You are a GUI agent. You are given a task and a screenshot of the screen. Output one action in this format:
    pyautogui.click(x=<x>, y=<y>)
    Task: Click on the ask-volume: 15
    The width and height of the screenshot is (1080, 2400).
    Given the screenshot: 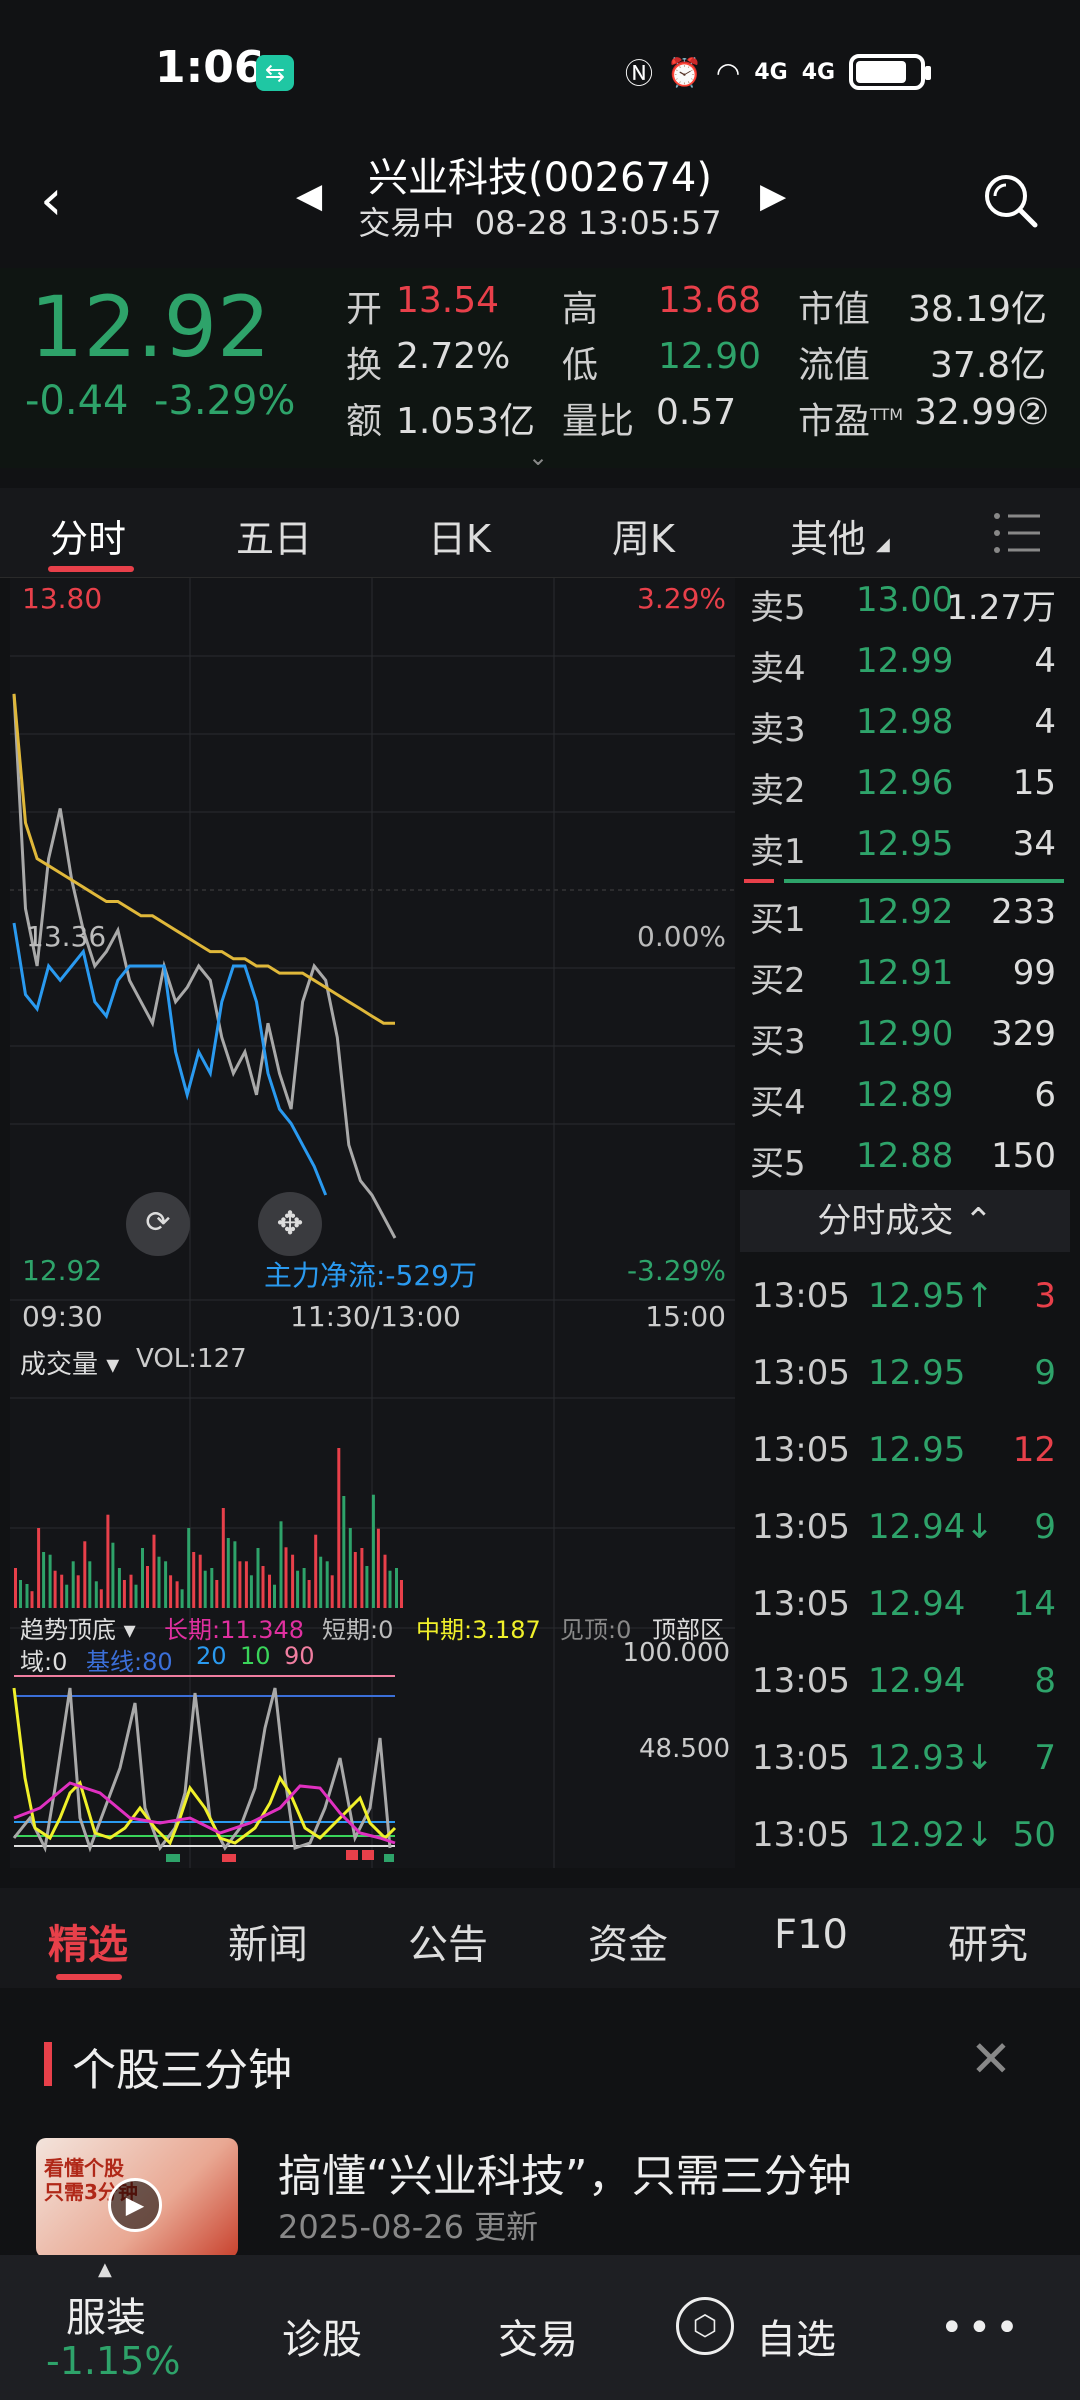 What is the action you would take?
    pyautogui.click(x=1034, y=783)
    